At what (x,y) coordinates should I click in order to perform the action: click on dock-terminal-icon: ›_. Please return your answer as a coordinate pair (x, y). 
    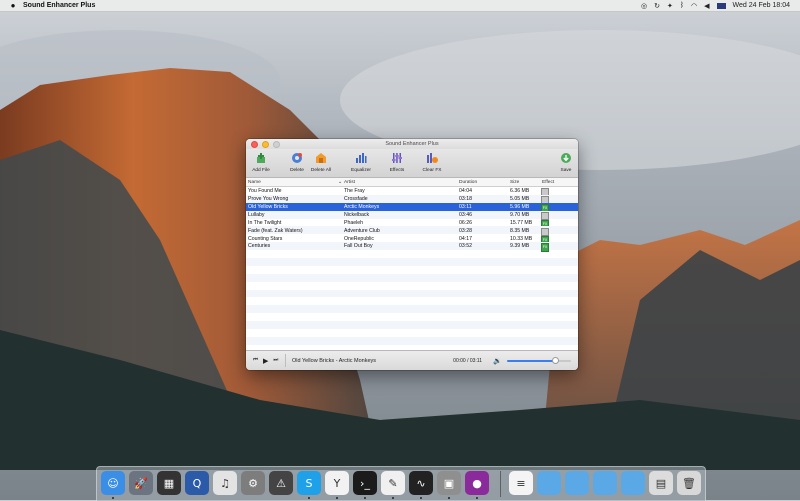
    Looking at the image, I should click on (365, 483).